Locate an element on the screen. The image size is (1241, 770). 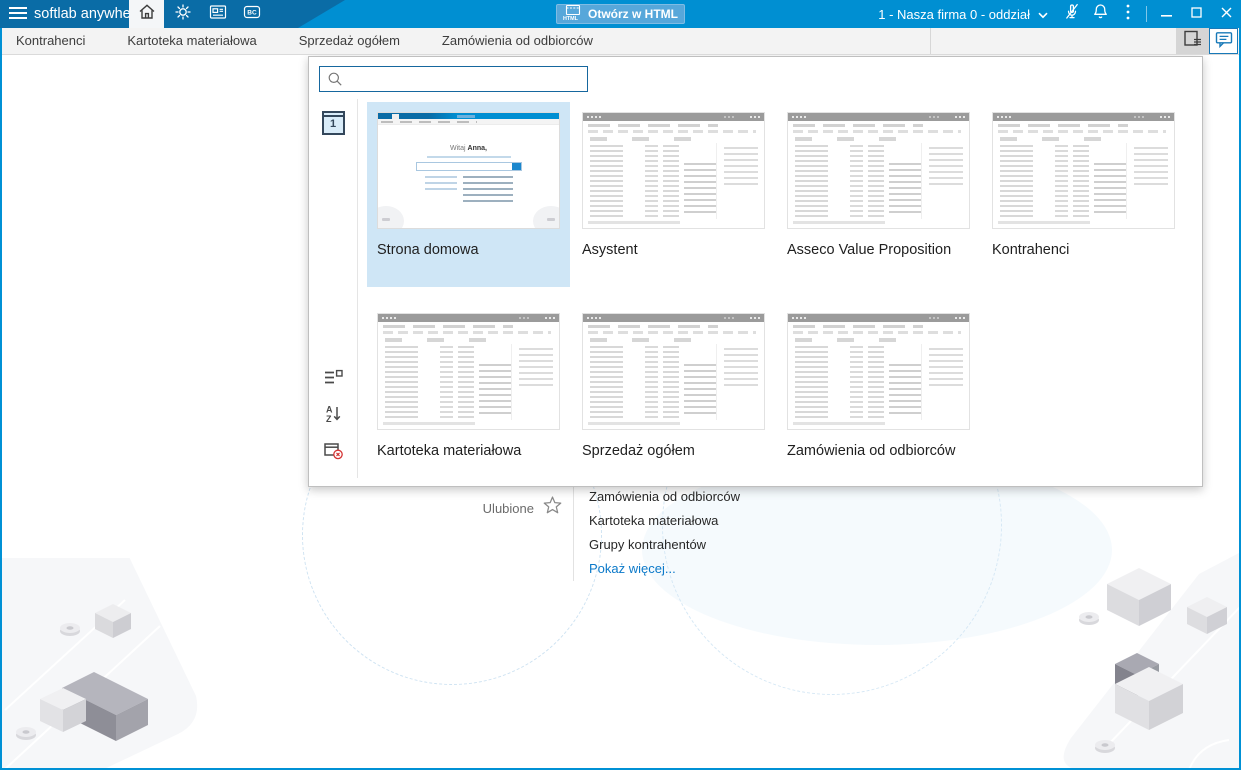
svg-text: HTML is located at coordinates (571, 18).